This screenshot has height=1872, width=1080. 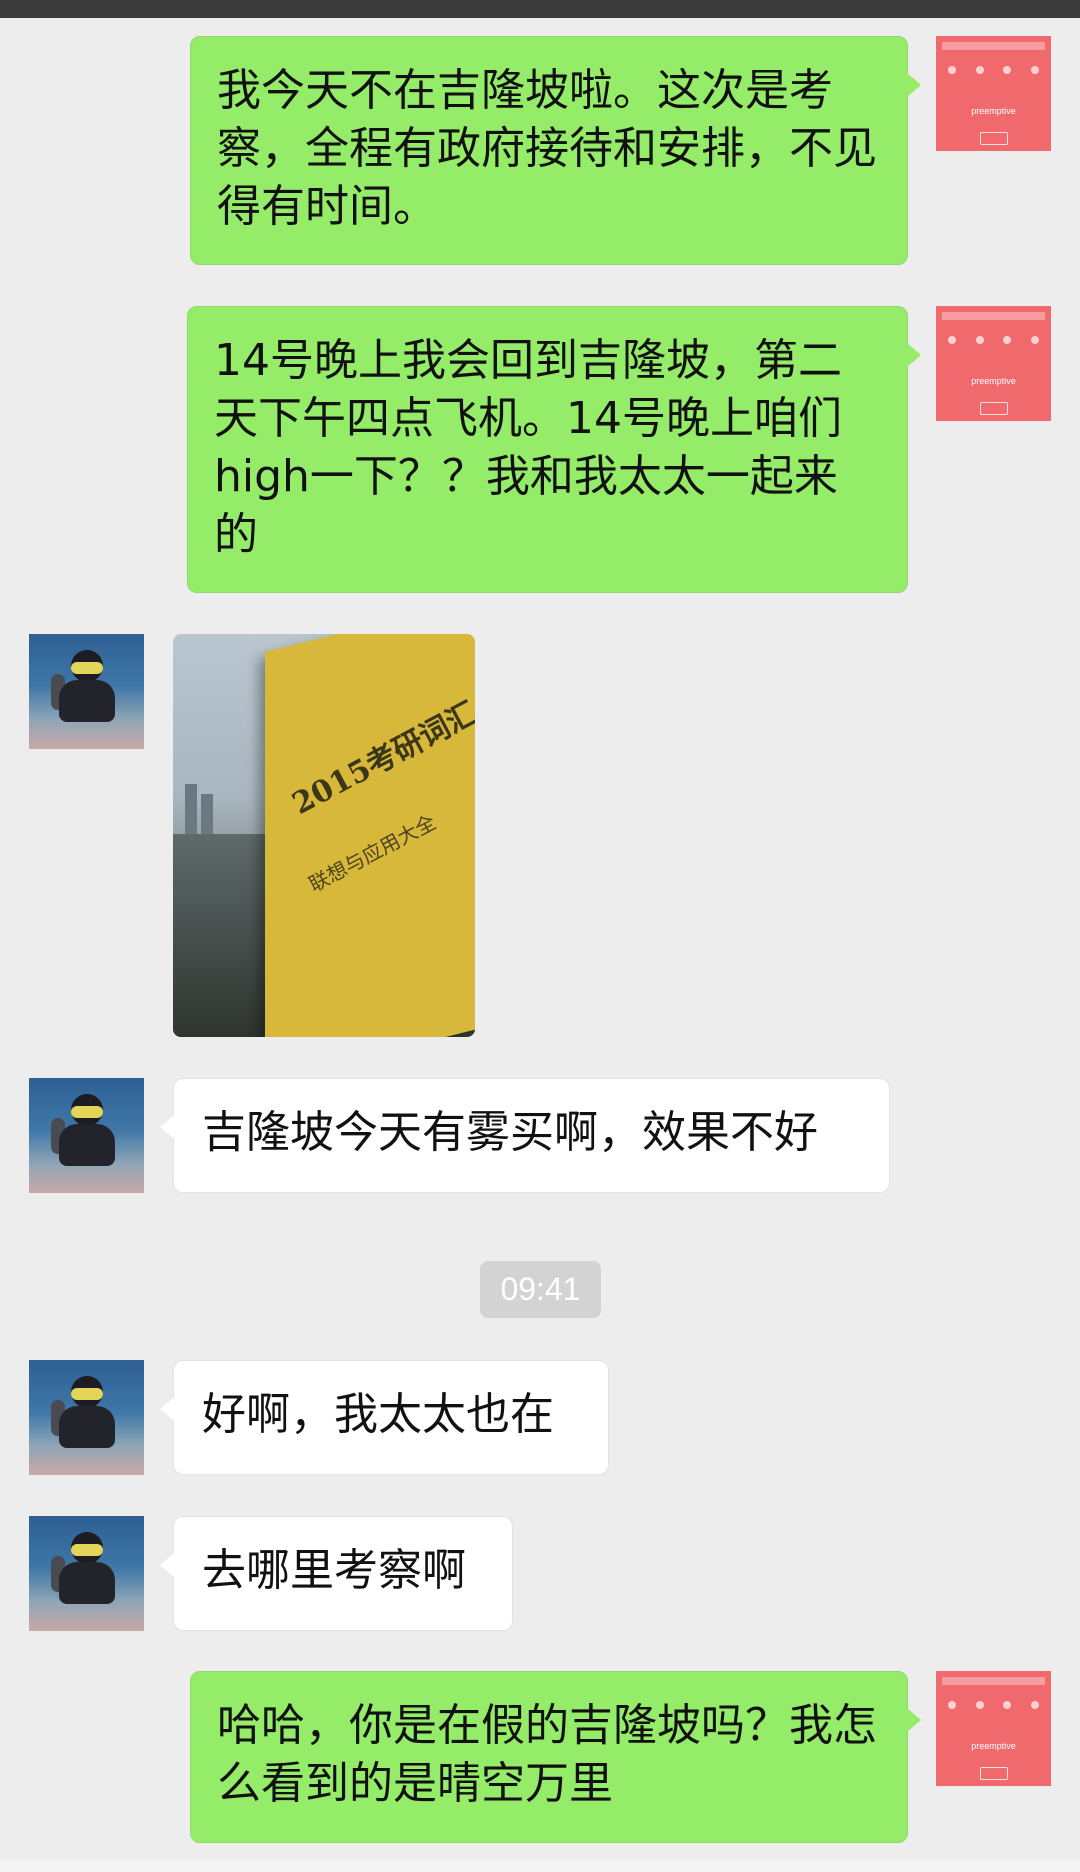 I want to click on message-text: 我今天不在吉隆坡啦。这次是考察，全程有政府接待和安排，不见得有时间。, so click(x=547, y=148).